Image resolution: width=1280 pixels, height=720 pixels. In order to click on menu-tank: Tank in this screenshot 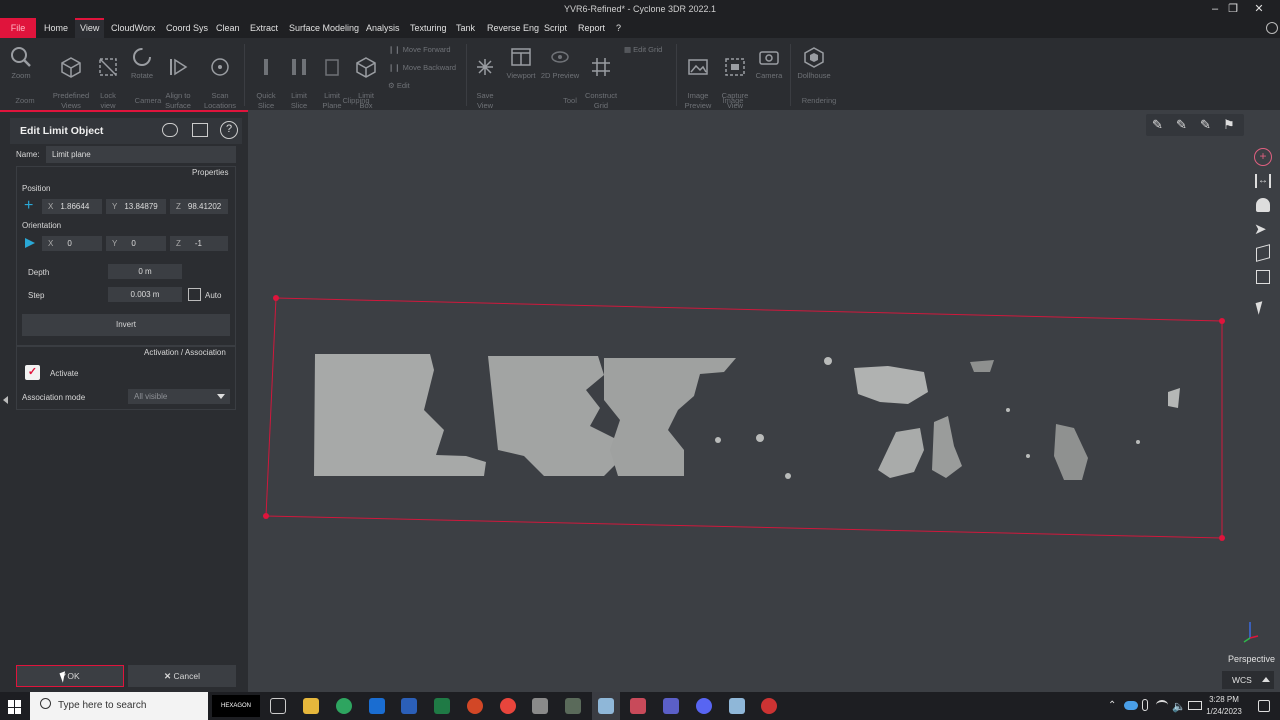, I will do `click(465, 28)`.